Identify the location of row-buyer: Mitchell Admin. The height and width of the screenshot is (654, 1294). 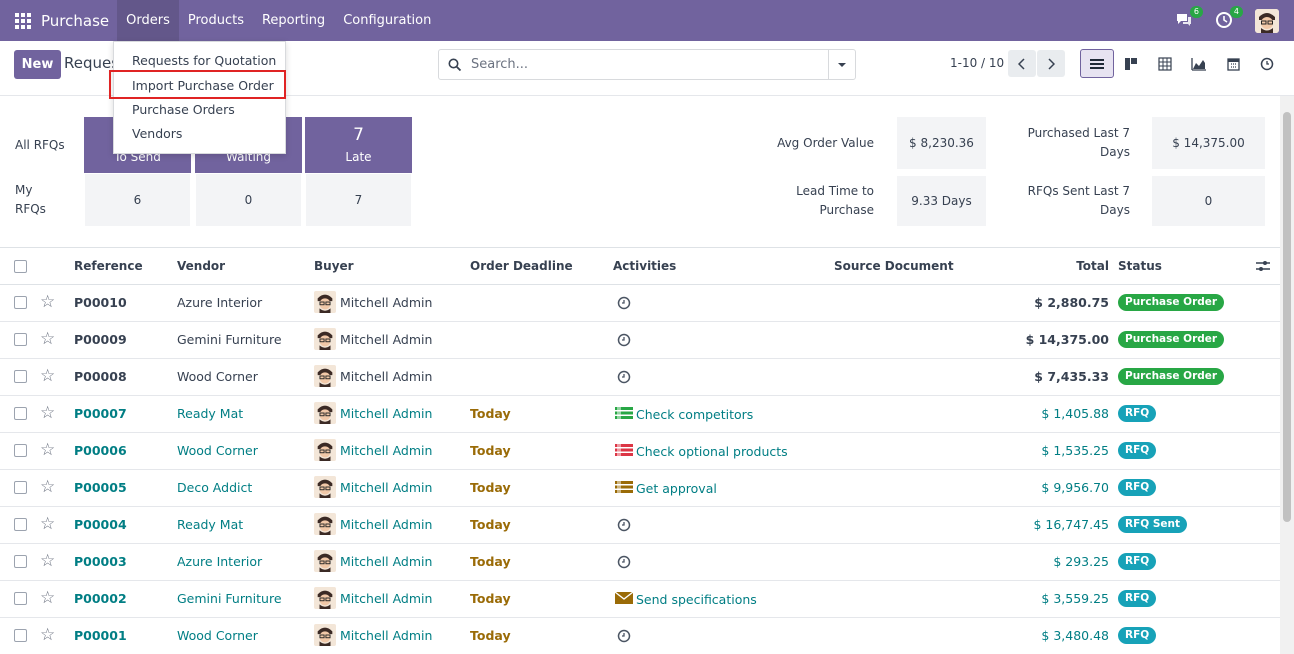
(373, 524).